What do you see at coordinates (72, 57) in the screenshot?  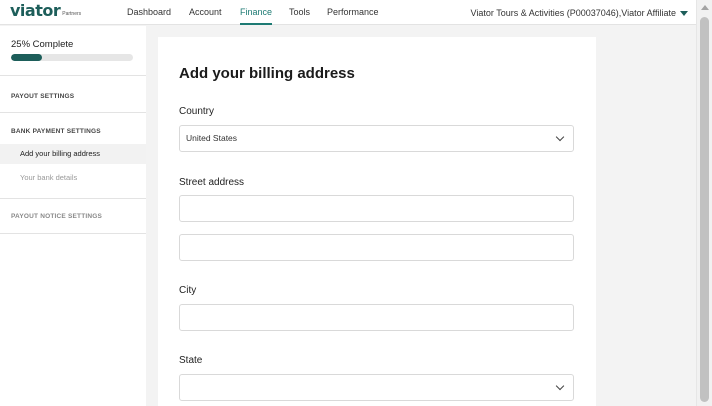 I see `progress-bar` at bounding box center [72, 57].